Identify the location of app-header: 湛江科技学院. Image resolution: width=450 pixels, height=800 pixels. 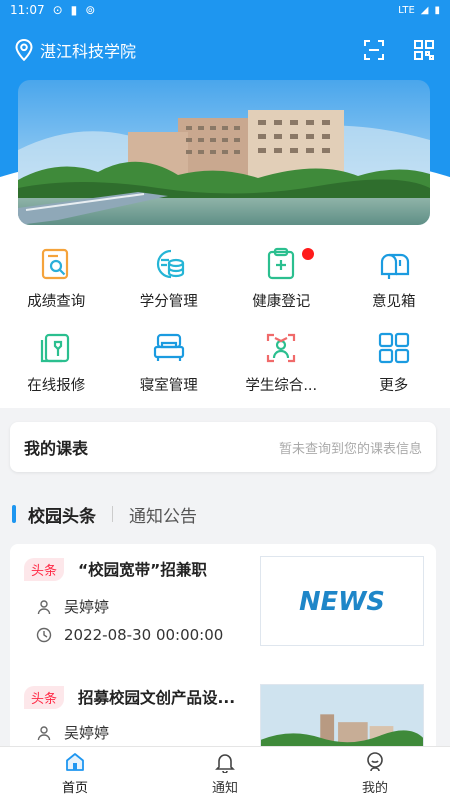
(225, 50).